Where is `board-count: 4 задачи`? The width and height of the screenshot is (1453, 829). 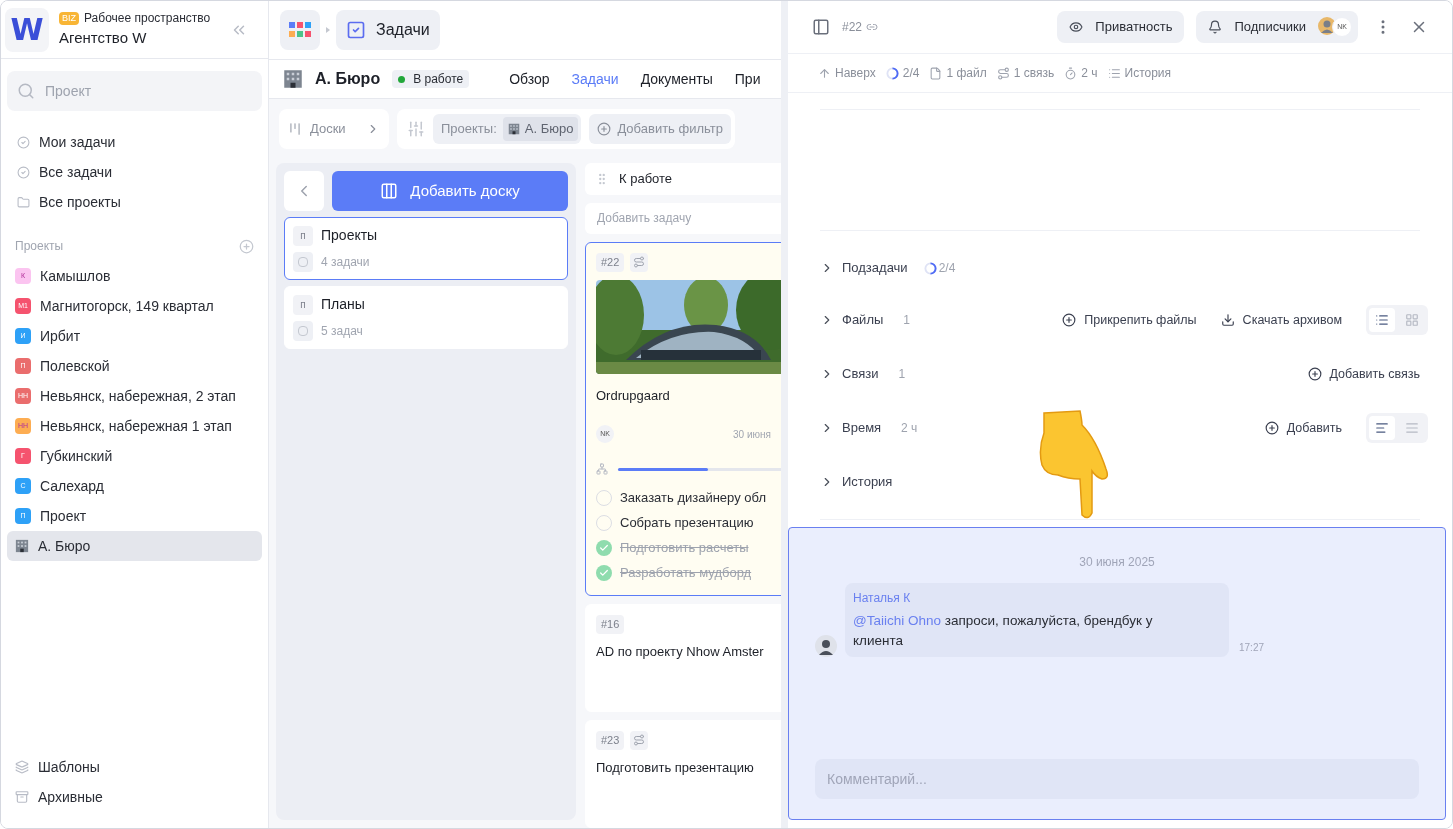 board-count: 4 задачи is located at coordinates (345, 262).